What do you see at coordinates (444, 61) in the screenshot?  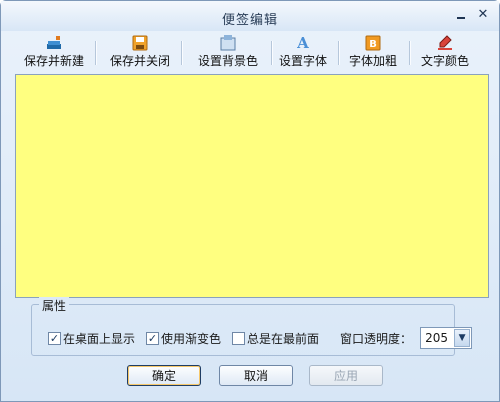 I see `text-color-label: 文字颜色` at bounding box center [444, 61].